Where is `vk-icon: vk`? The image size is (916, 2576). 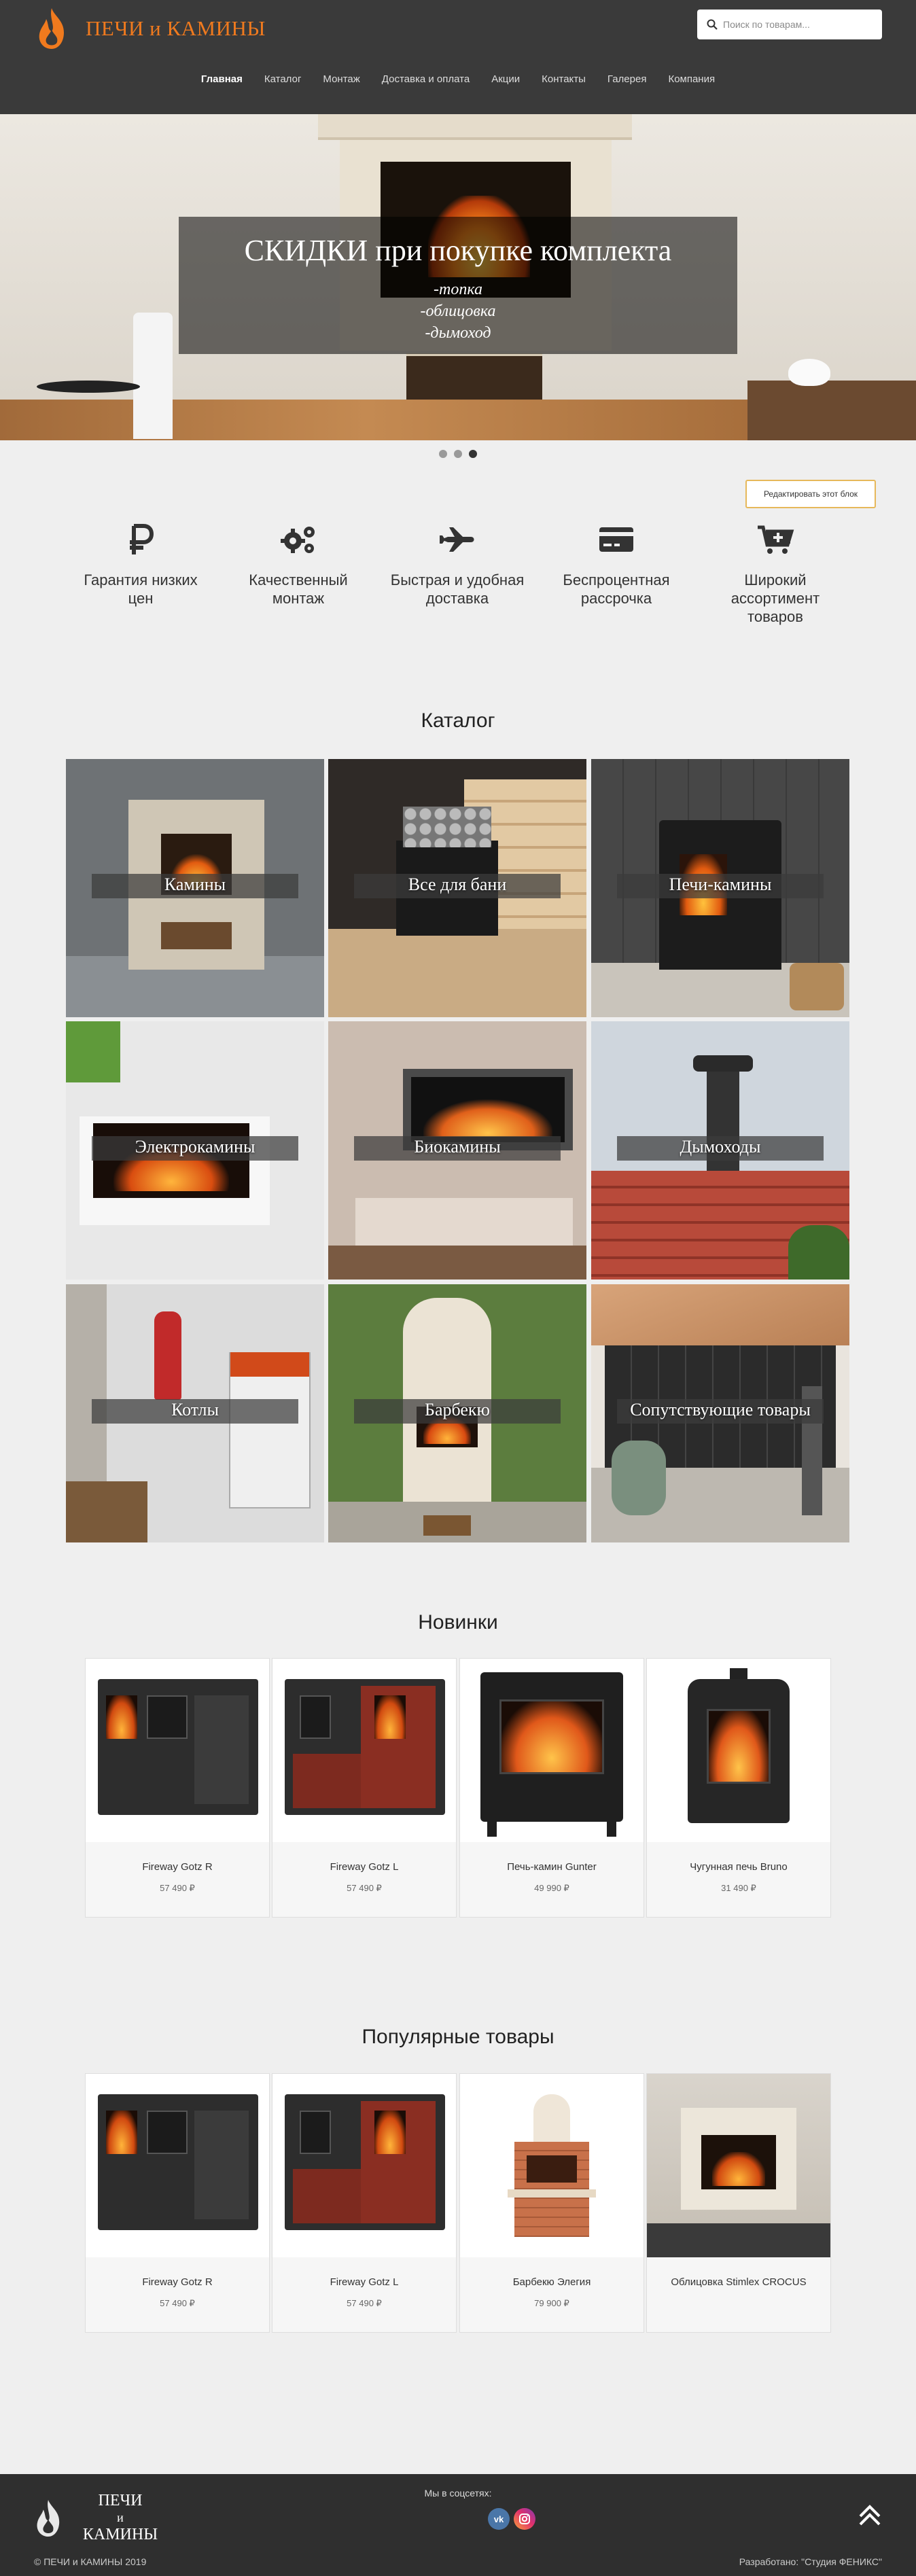 vk-icon: vk is located at coordinates (499, 2519).